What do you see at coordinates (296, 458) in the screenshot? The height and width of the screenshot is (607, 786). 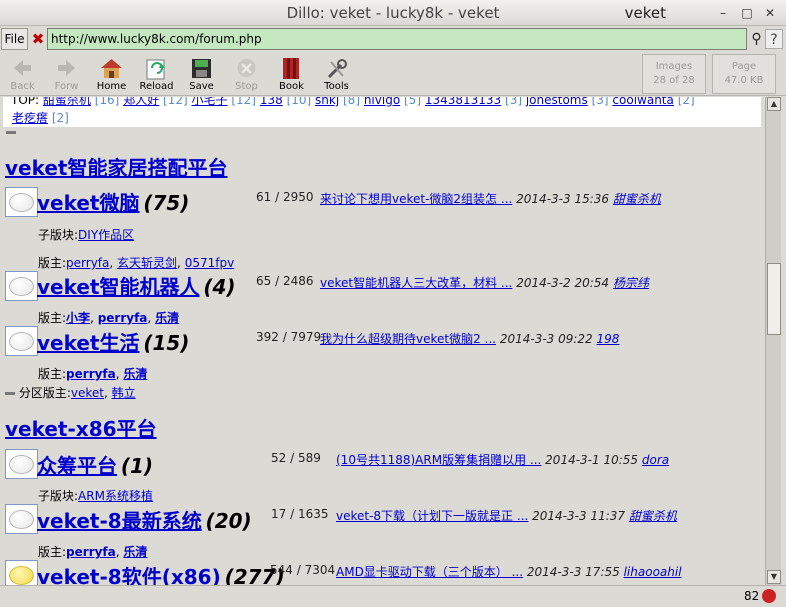 I see `forum-stats: 52 / 589` at bounding box center [296, 458].